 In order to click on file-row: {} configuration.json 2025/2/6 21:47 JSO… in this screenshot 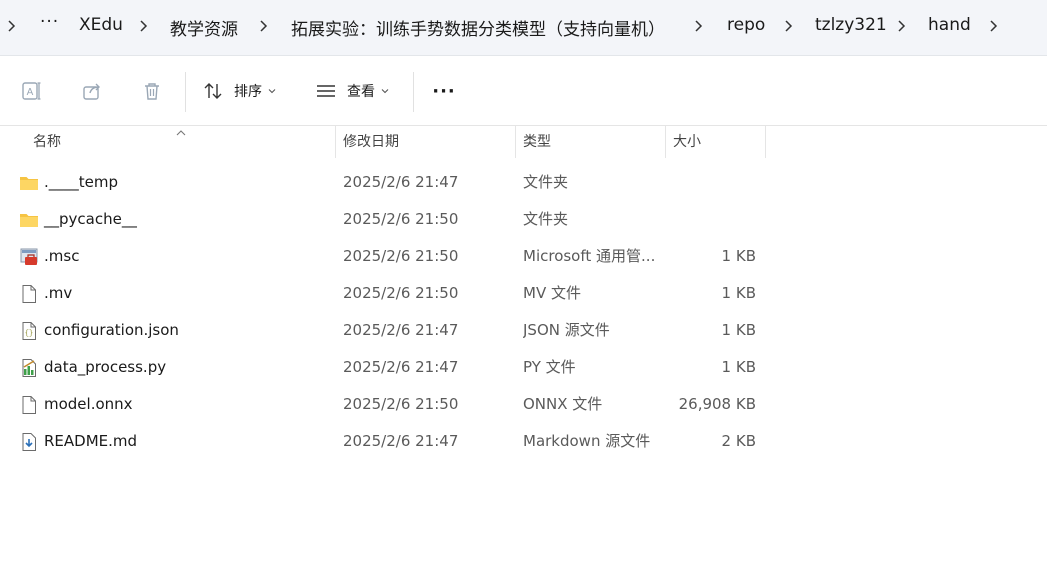, I will do `click(523, 330)`.